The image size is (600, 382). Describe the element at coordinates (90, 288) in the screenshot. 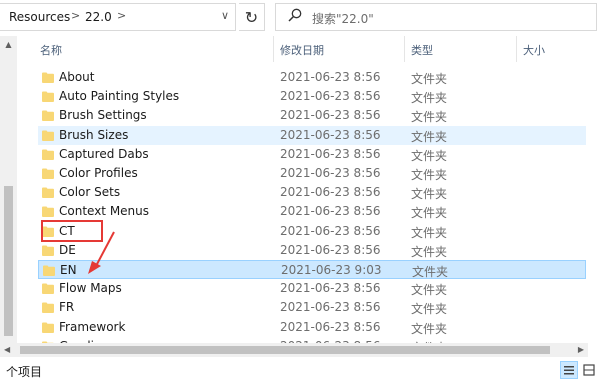

I see `file-name: Flow Maps` at that location.